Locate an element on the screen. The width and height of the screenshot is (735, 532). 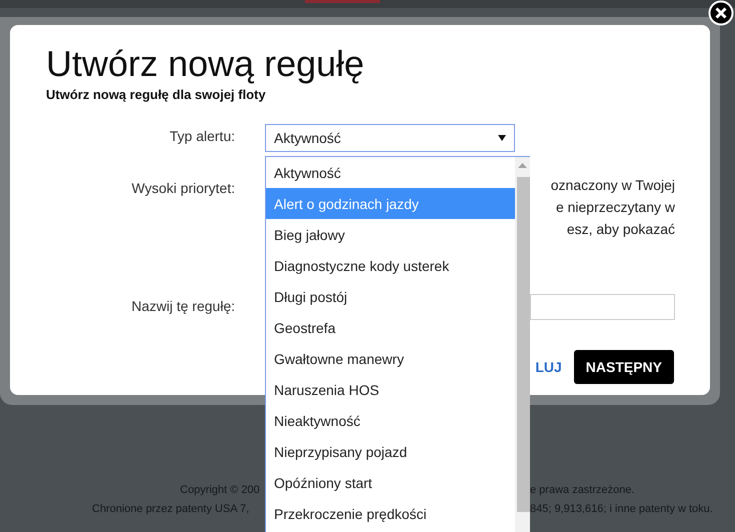
dialog-title: Utwórz nową regułę is located at coordinates (206, 64).